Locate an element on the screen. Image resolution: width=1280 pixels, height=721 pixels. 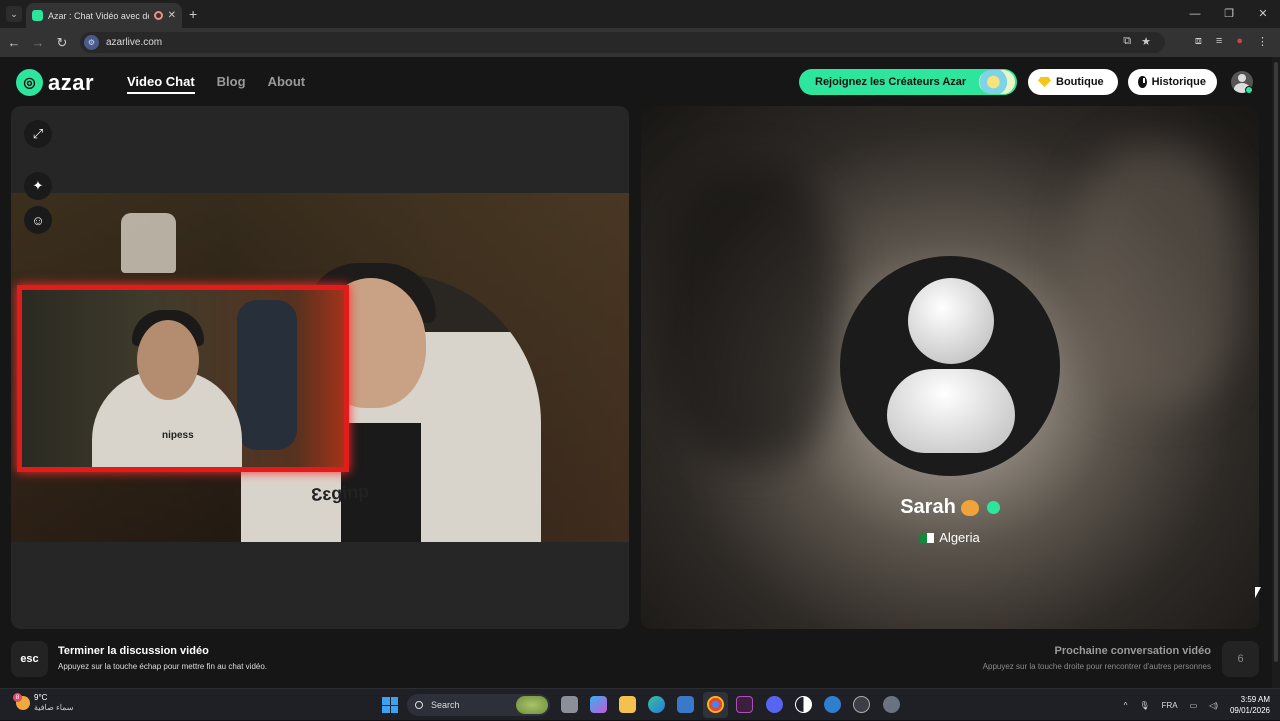
camera-lamp is located at coordinates (148, 243).